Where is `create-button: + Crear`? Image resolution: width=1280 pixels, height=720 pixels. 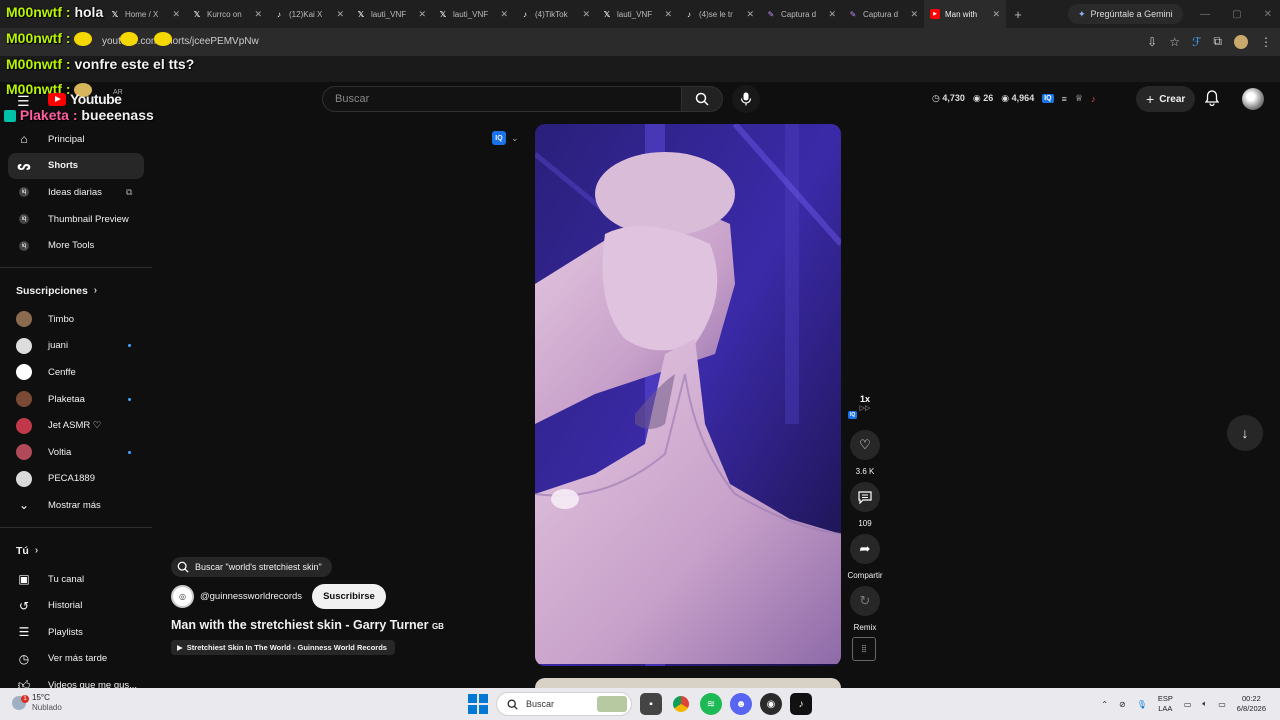 create-button: + Crear is located at coordinates (1166, 99).